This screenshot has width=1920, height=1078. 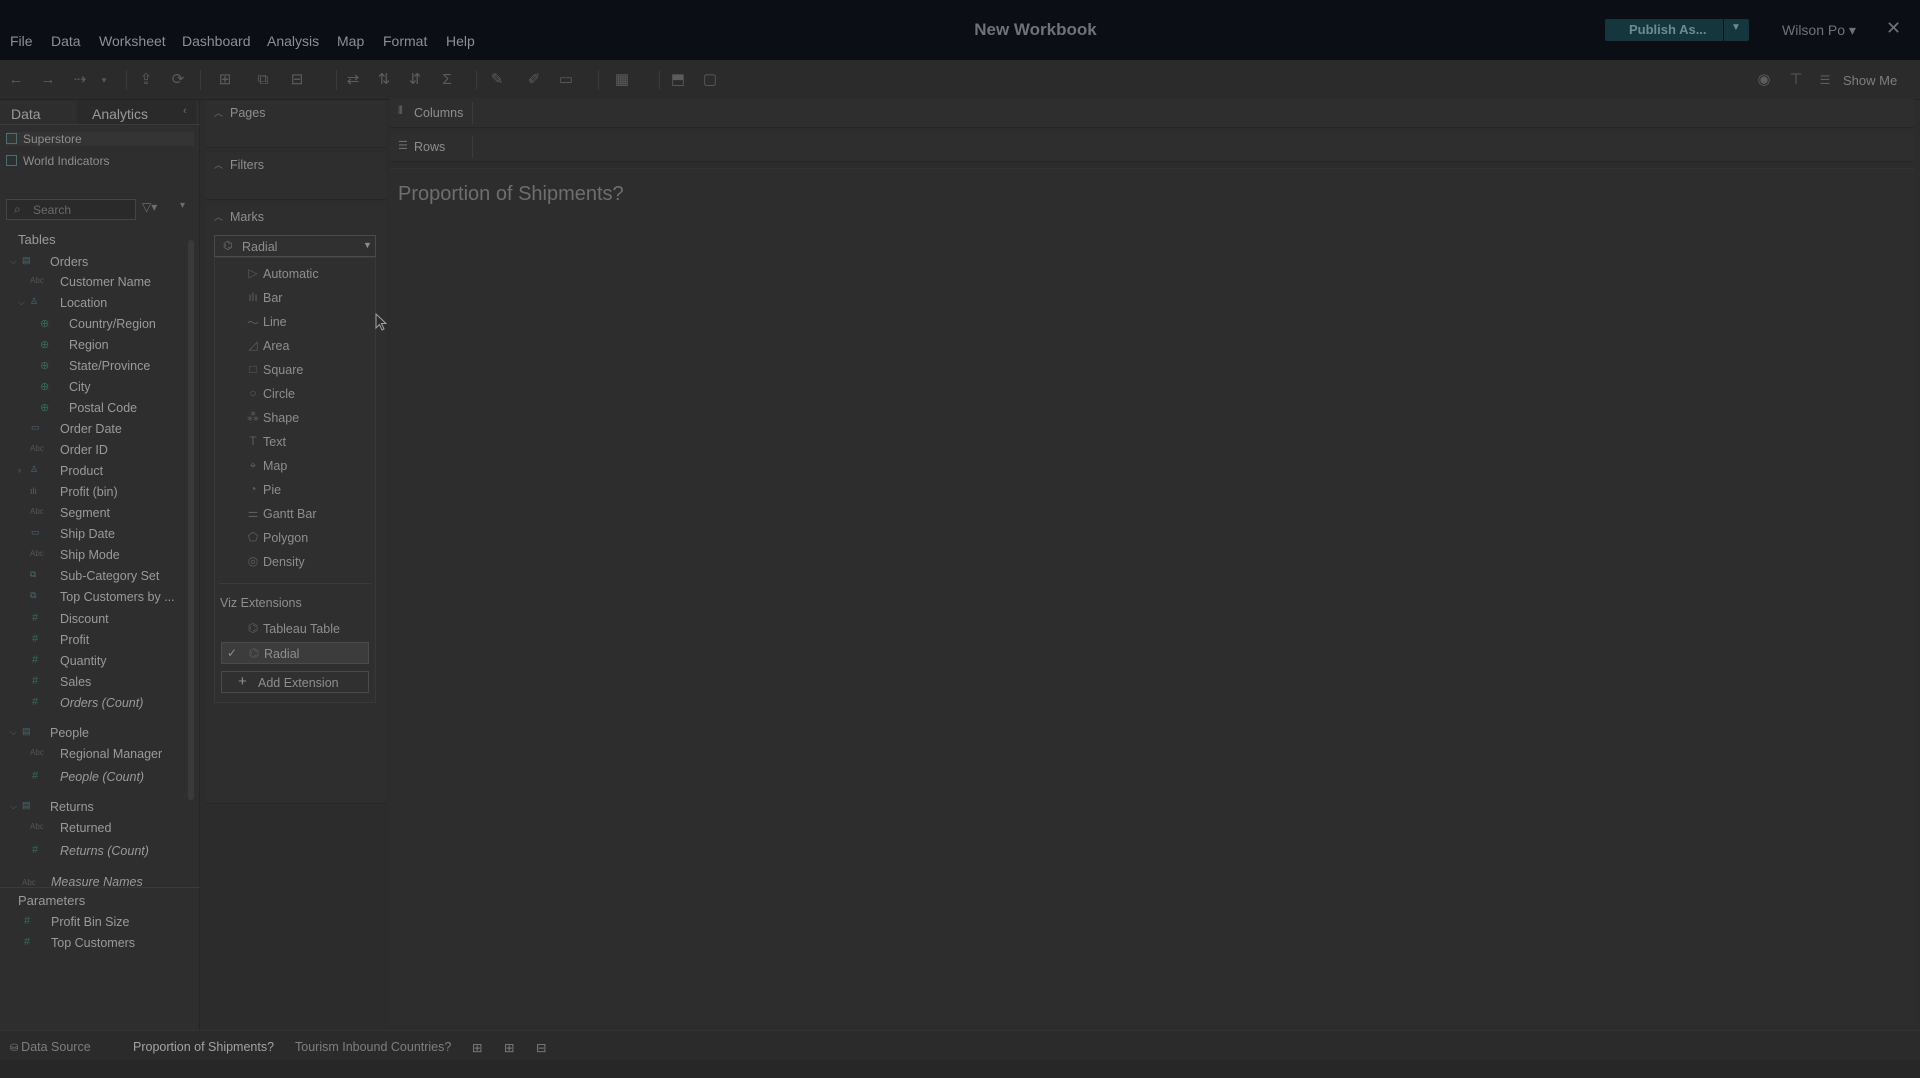 I want to click on clear-sheet-icon: ⊟, so click(x=297, y=80).